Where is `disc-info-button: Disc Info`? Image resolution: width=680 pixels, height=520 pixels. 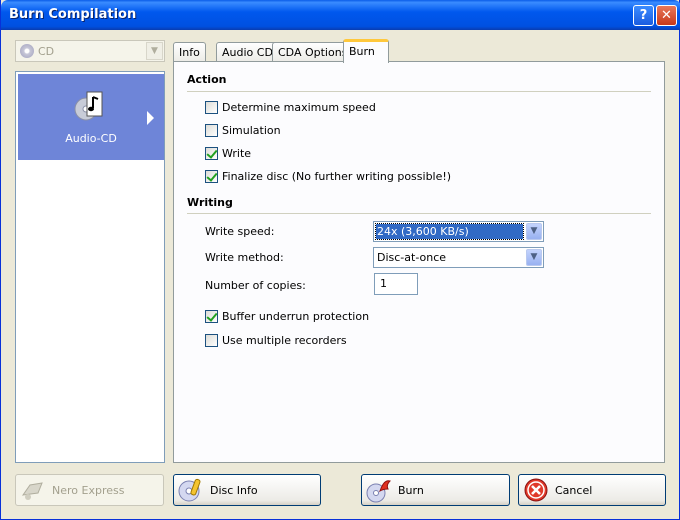 disc-info-button: Disc Info is located at coordinates (247, 490).